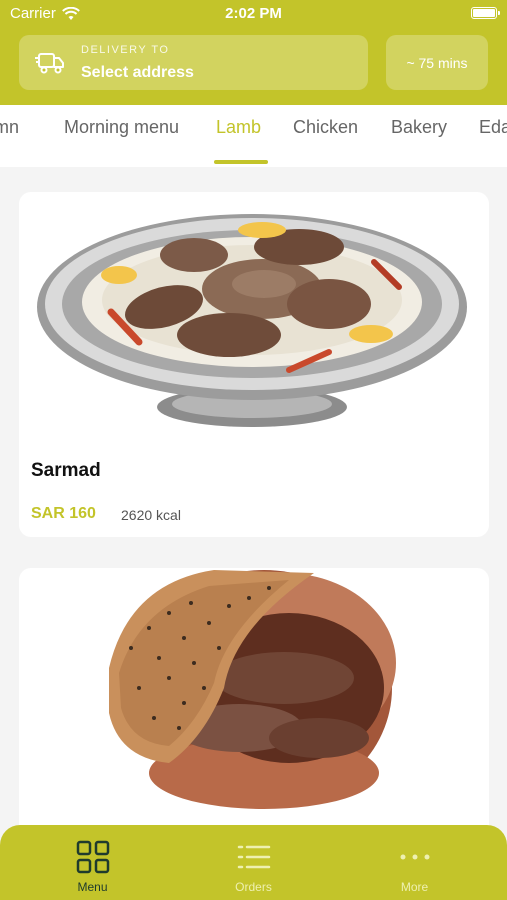 This screenshot has width=507, height=900. I want to click on address-value: Select address, so click(137, 72).